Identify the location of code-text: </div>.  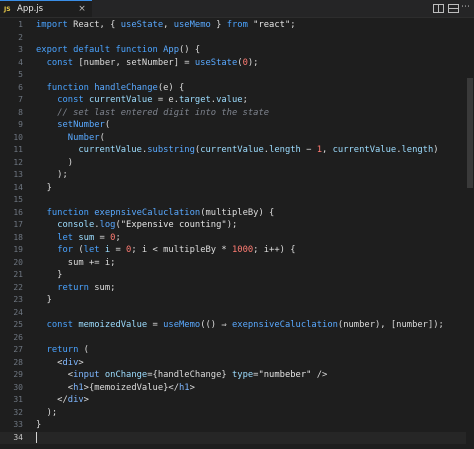
(62, 400).